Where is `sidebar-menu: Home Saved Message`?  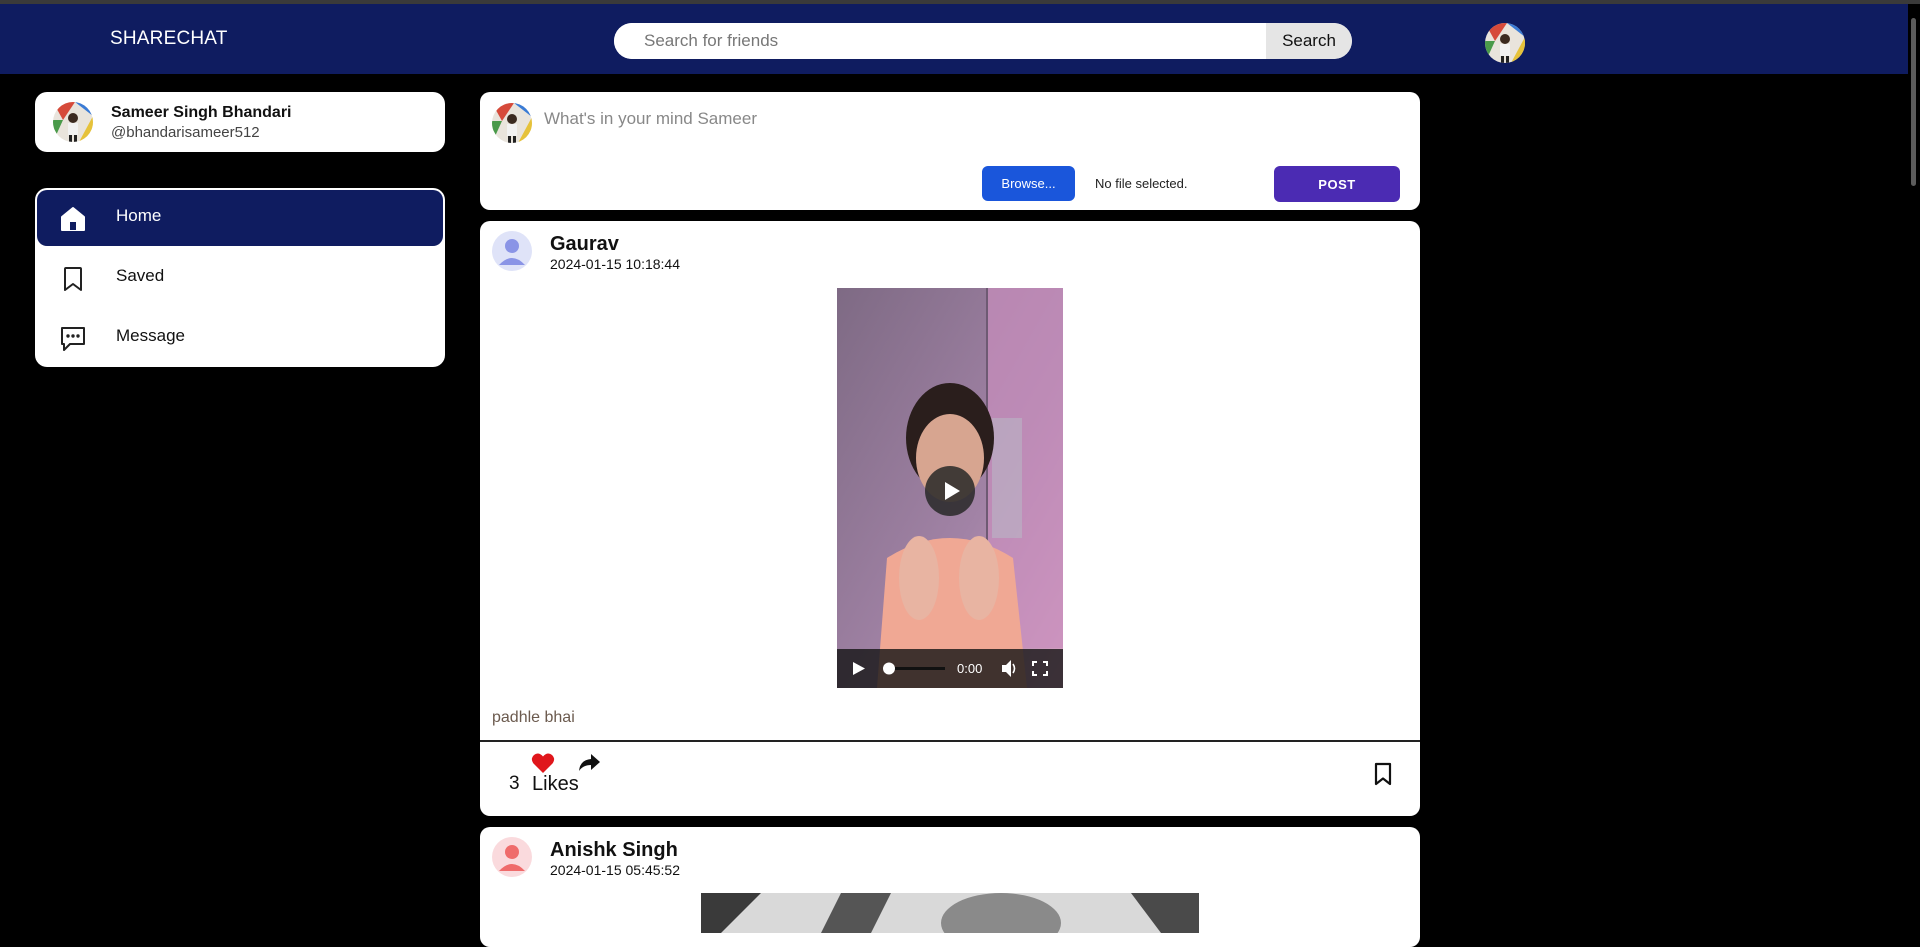
sidebar-menu: Home Saved Message is located at coordinates (240, 277).